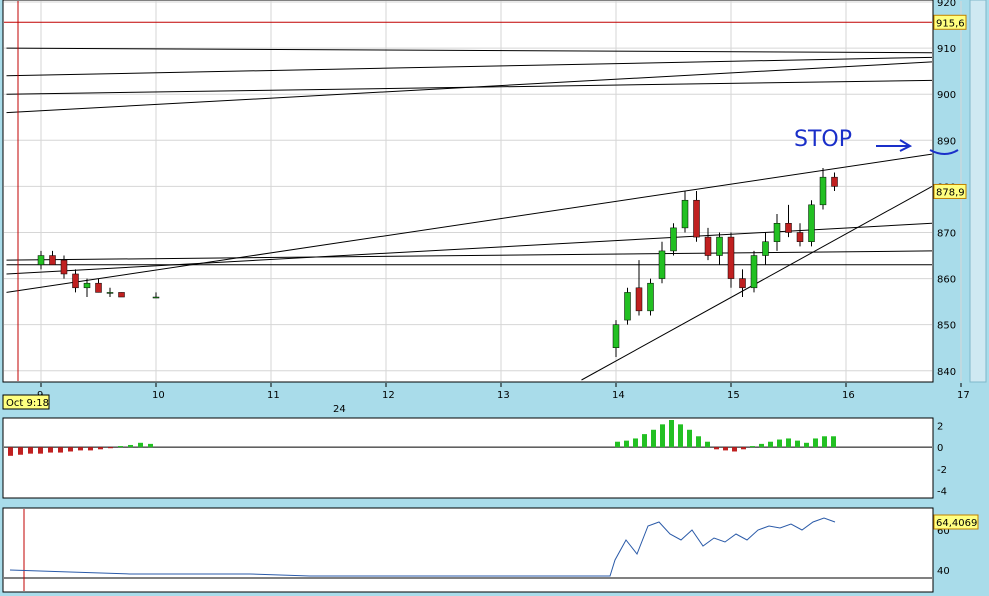 This screenshot has width=989, height=596. What do you see at coordinates (963, 395) in the screenshot?
I see `time-tick-label: 17` at bounding box center [963, 395].